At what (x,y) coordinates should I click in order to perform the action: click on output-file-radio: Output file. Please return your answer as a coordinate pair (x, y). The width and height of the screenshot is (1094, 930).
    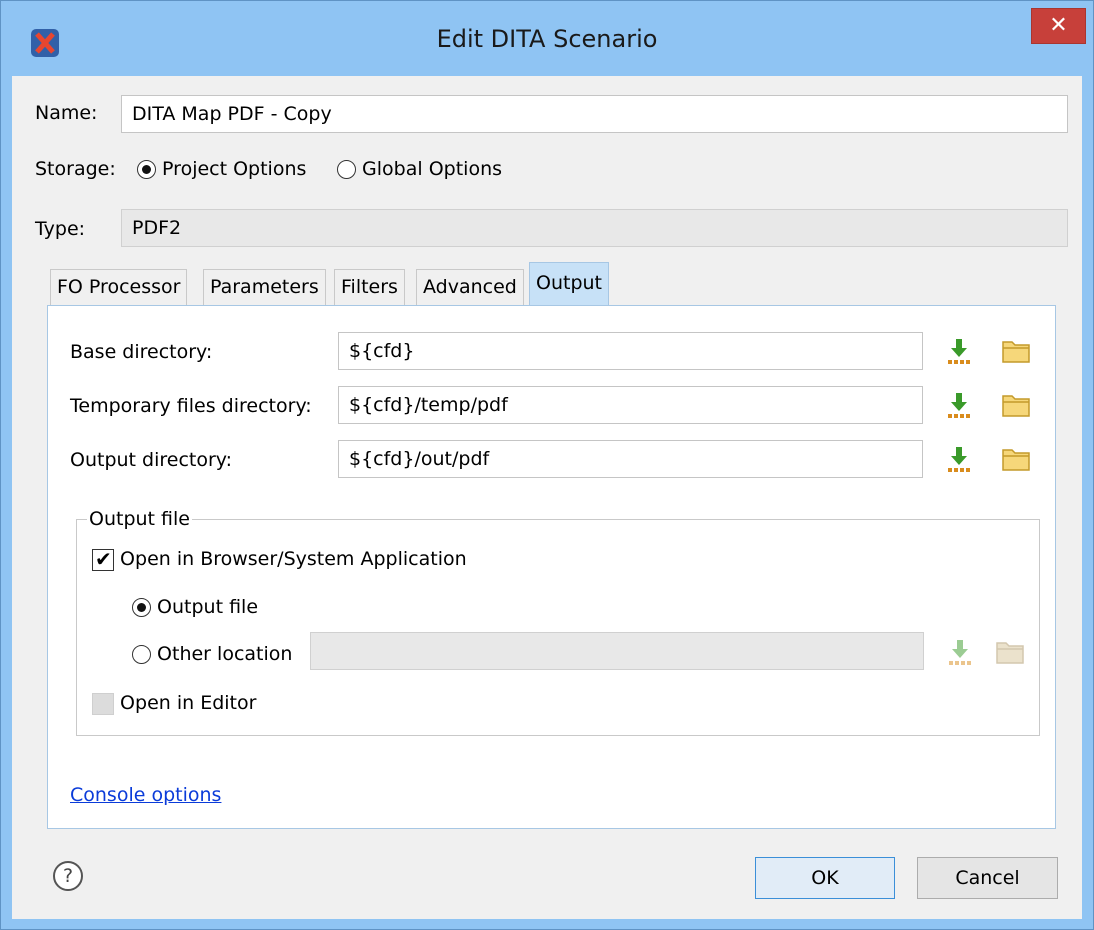
    Looking at the image, I should click on (195, 607).